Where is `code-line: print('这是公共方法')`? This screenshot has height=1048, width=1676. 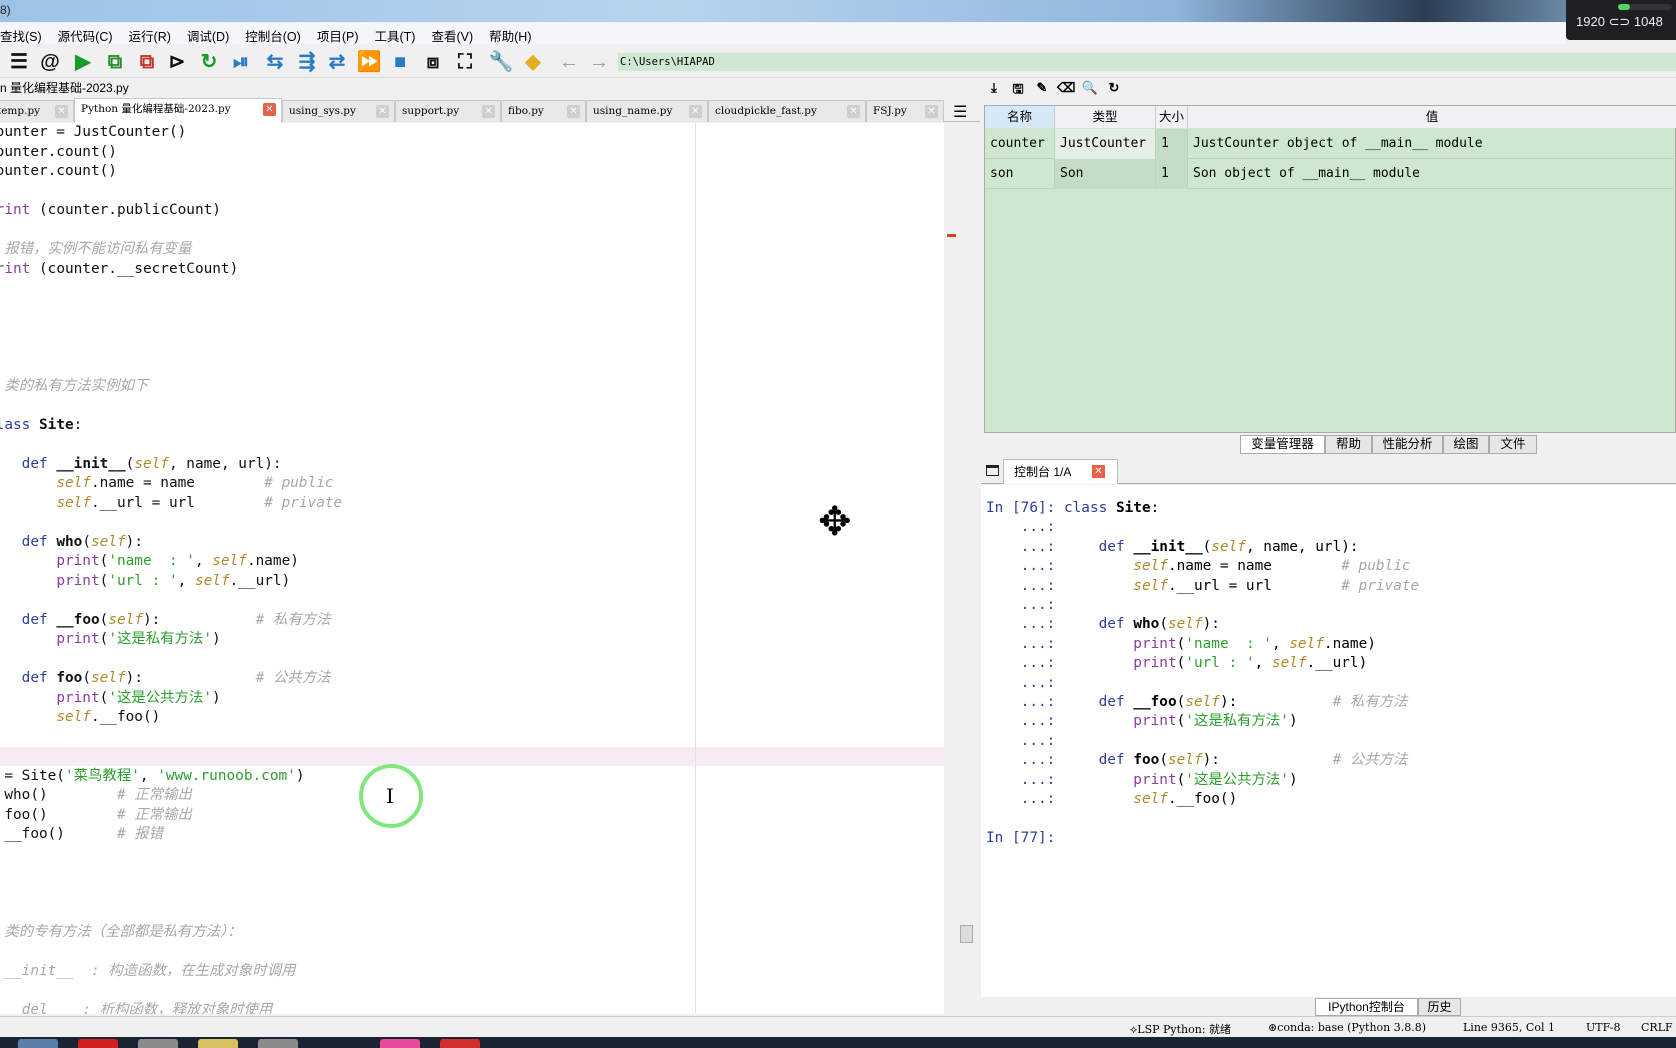
code-line: print('这是公共方法') is located at coordinates (138, 697).